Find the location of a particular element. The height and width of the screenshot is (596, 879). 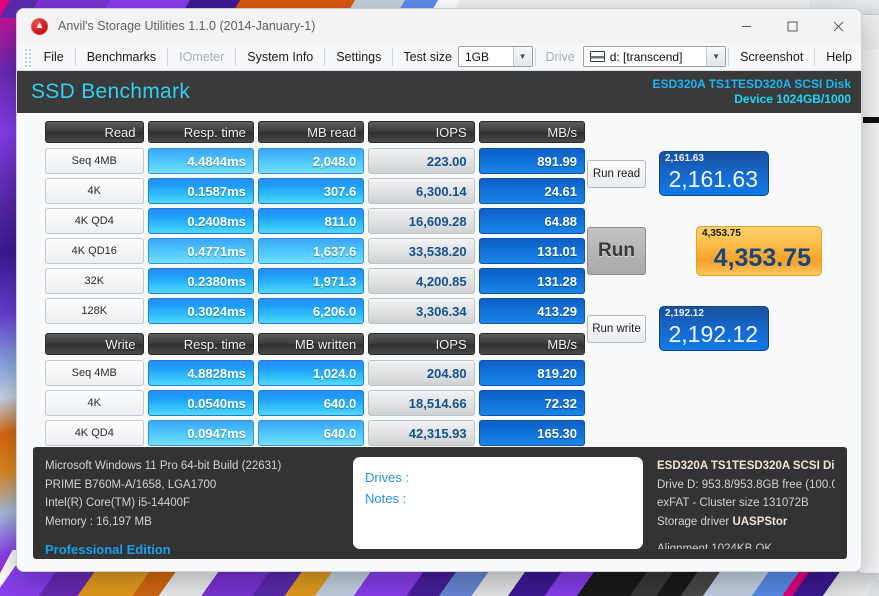

total-score-small: 4,353.75 is located at coordinates (721, 233).